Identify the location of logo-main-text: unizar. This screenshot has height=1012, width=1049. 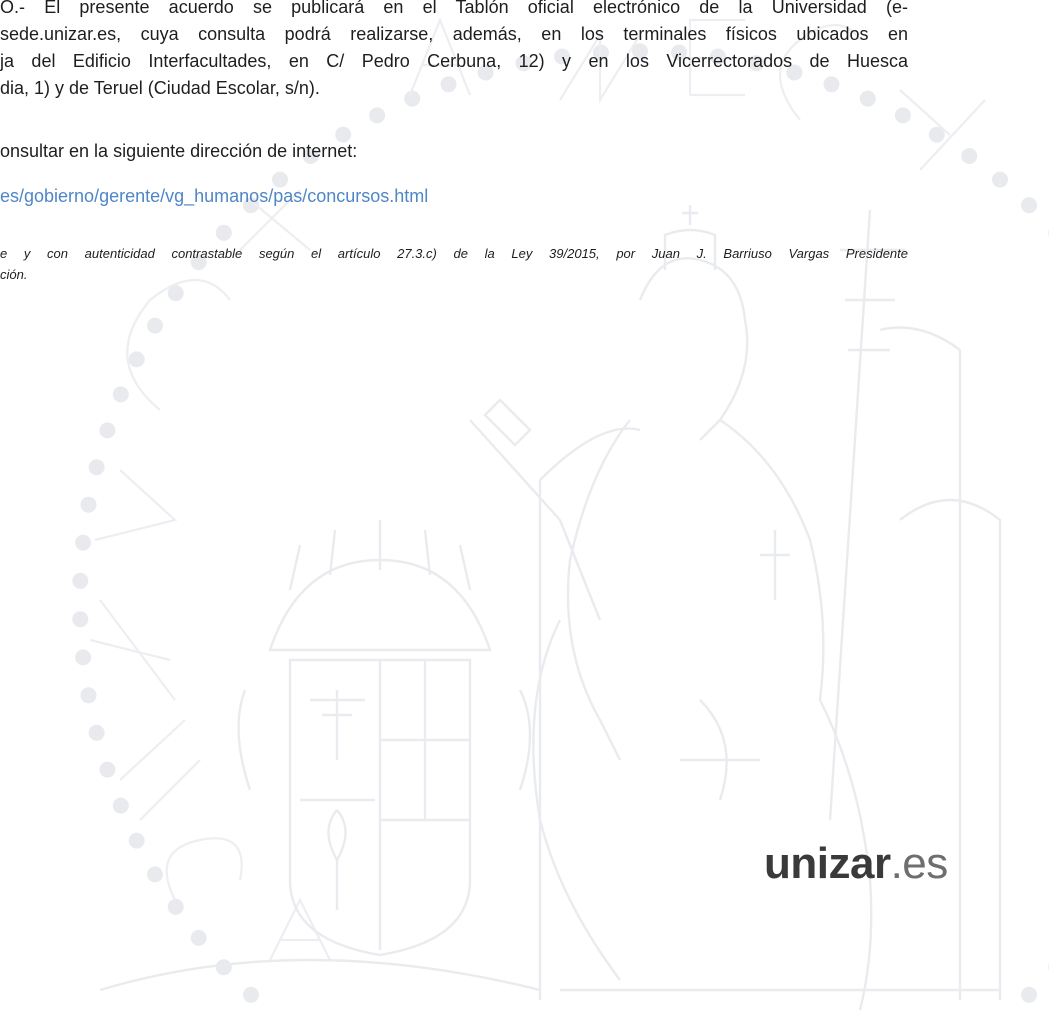
(827, 863).